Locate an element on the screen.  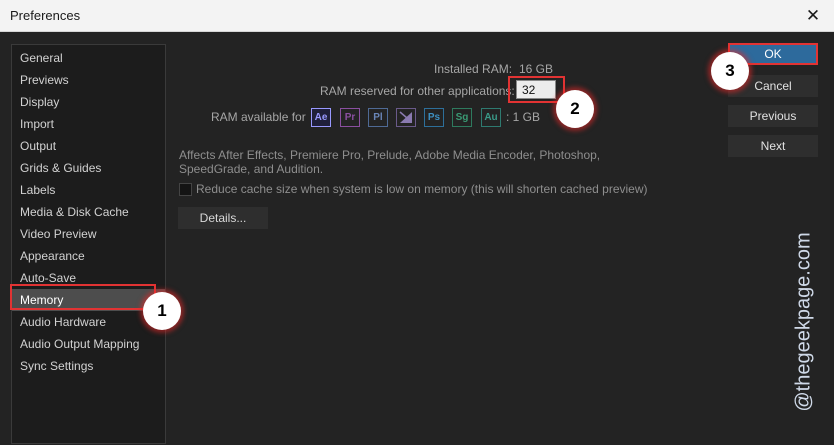
audition-icon: Au is located at coordinates (491, 117).